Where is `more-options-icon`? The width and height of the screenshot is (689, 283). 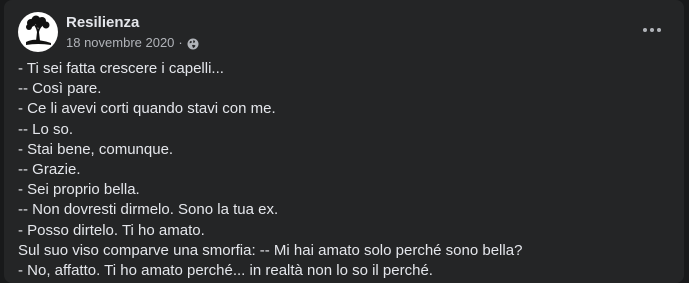 more-options-icon is located at coordinates (645, 30).